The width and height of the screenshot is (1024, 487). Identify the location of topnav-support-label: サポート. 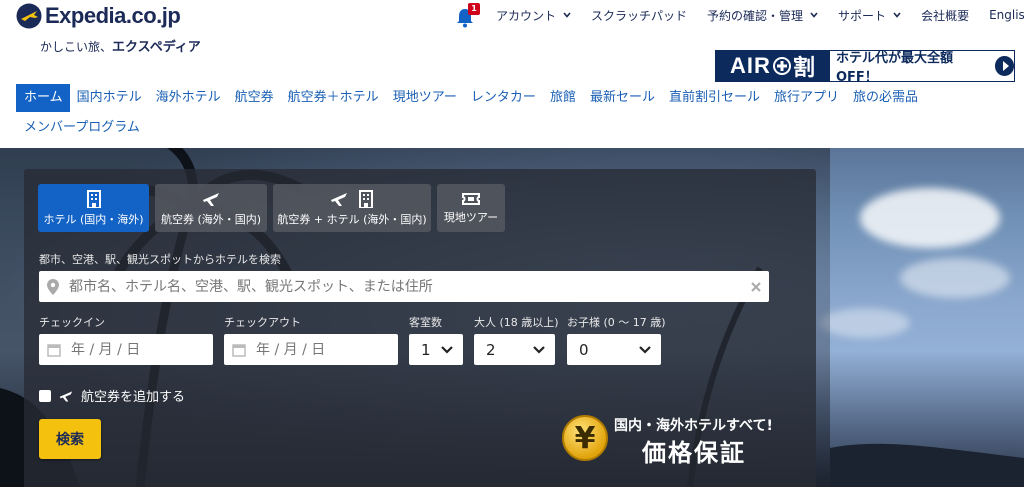
(862, 15).